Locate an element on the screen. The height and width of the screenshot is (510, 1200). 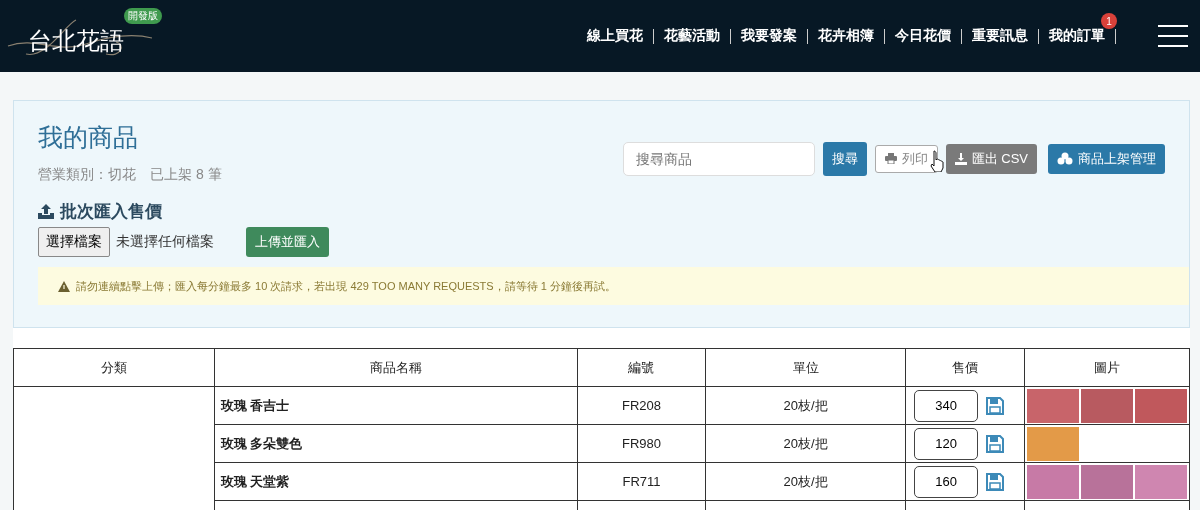
nav-link: 我要發案 is located at coordinates (769, 35).